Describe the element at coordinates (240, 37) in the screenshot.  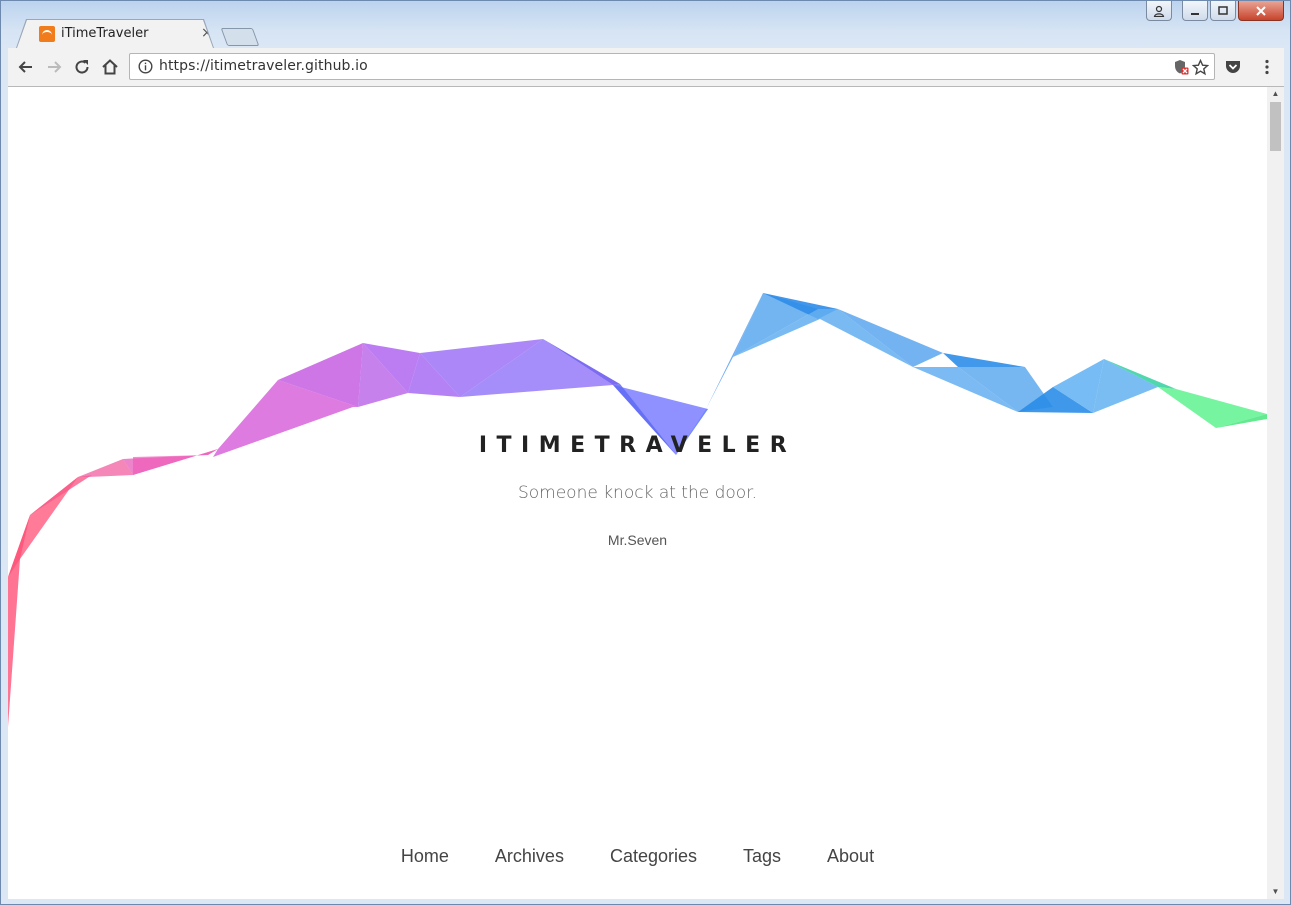
I see `new-tab-button` at that location.